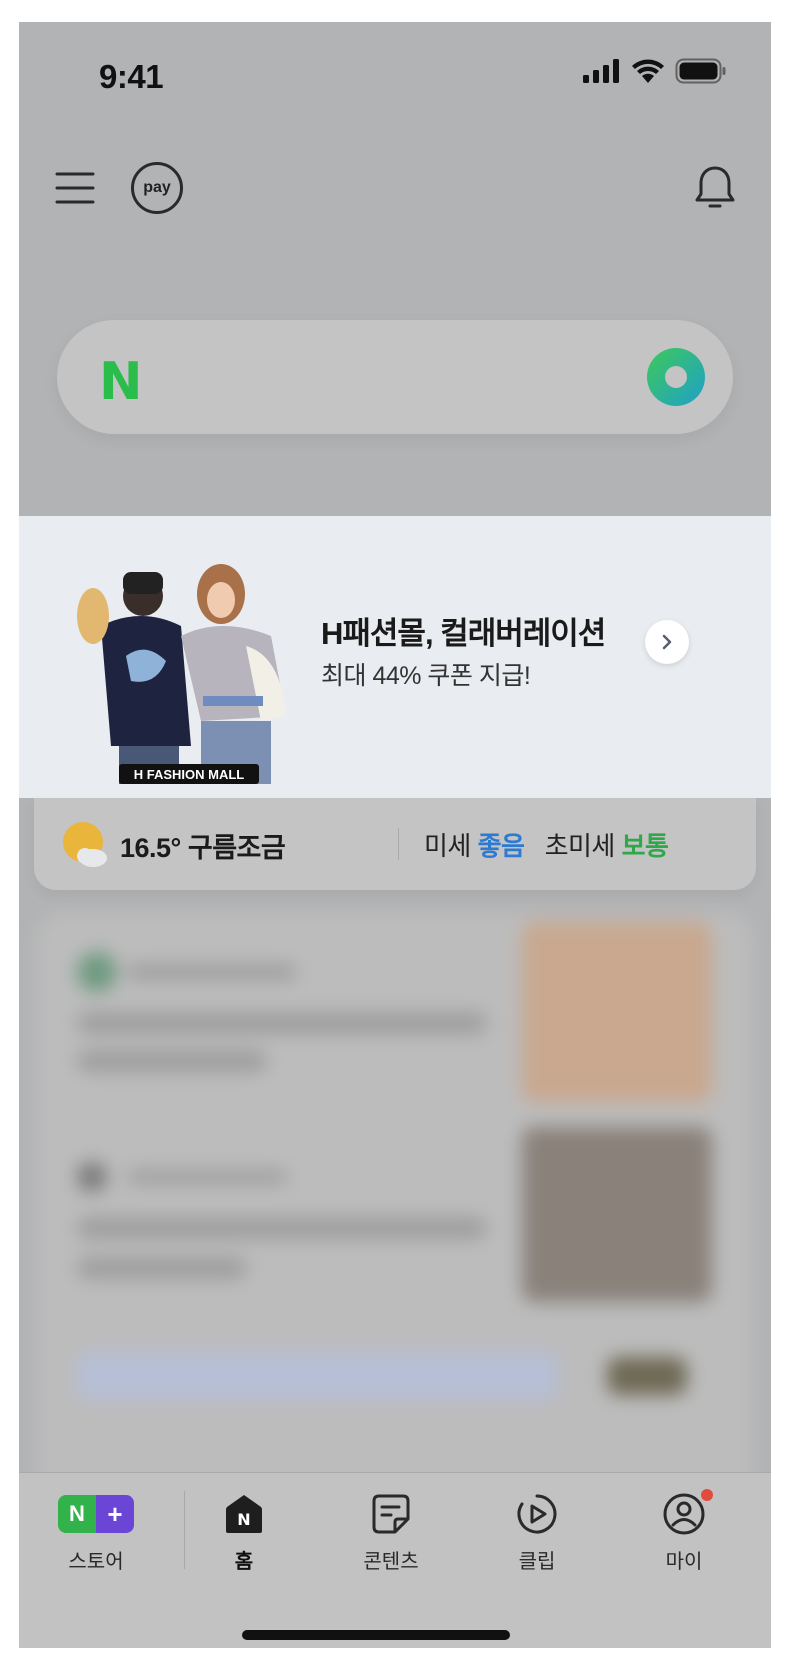 The height and width of the screenshot is (1668, 786). I want to click on banner-subtitle: 최대 44% 쿠폰 지급!, so click(426, 676).